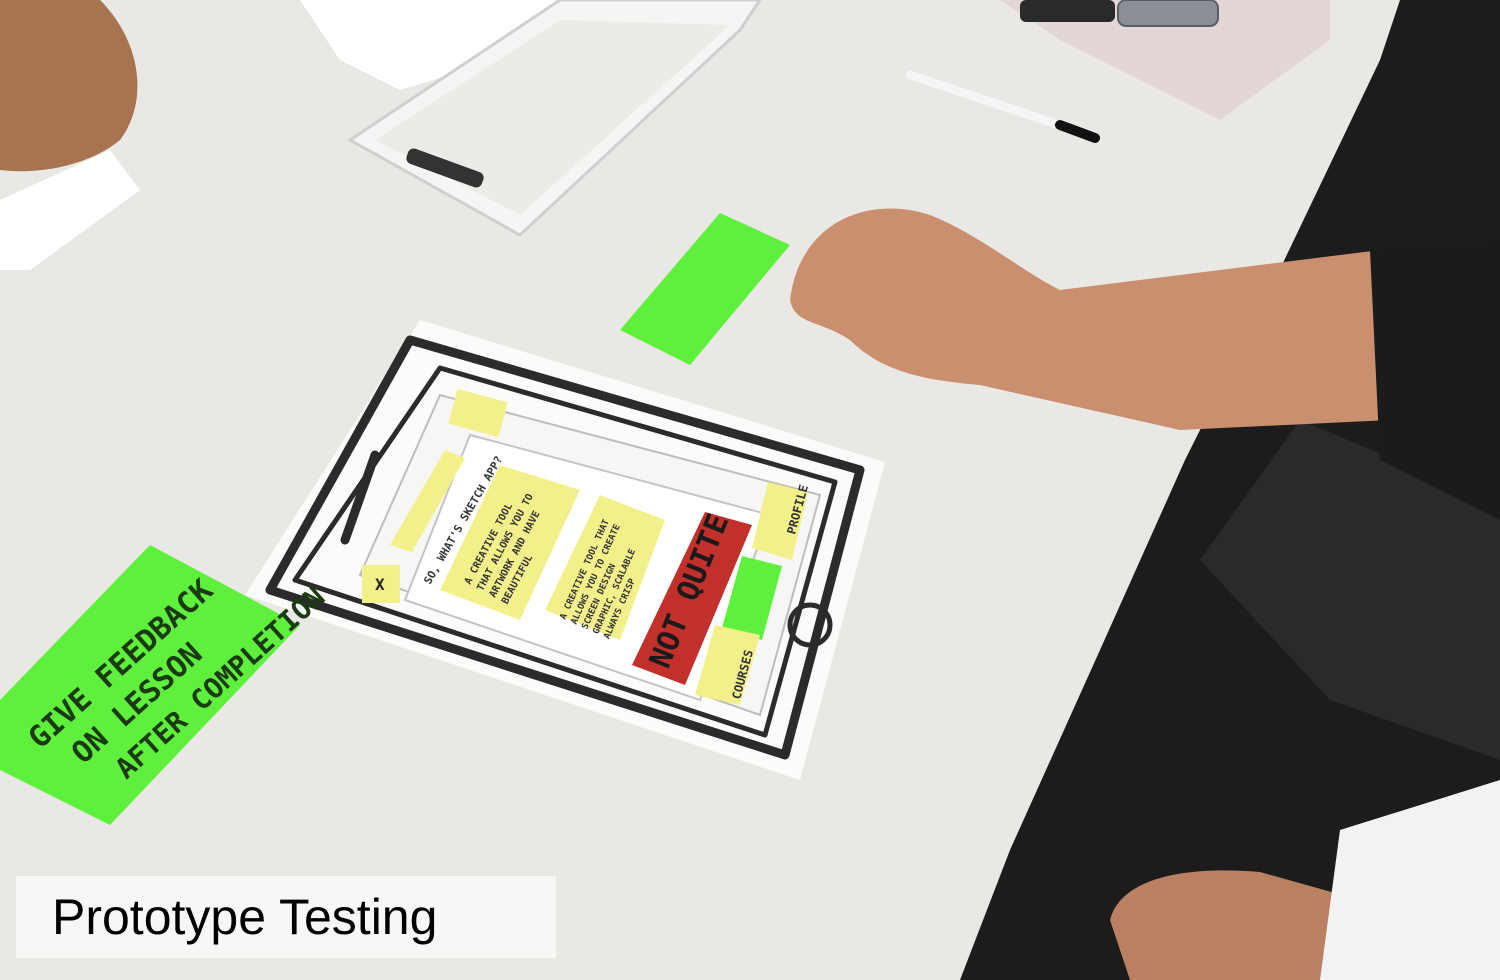 The height and width of the screenshot is (980, 1500). What do you see at coordinates (245, 917) in the screenshot?
I see `caption-text: Prototype Testing` at bounding box center [245, 917].